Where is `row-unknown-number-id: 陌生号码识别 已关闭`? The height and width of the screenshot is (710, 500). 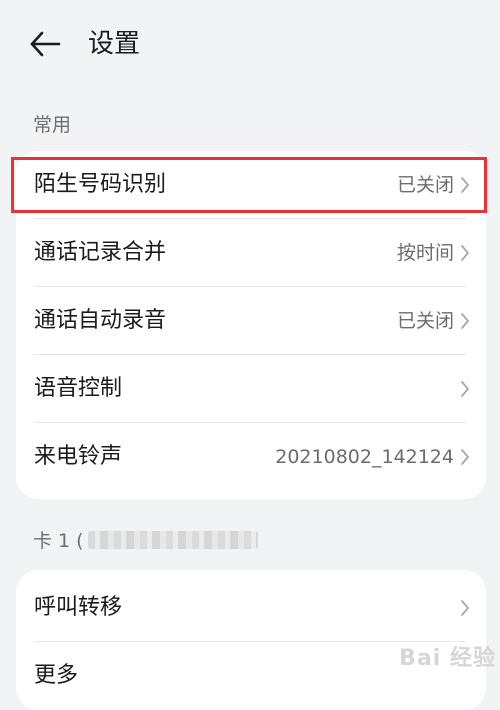 row-unknown-number-id: 陌生号码识别 已关闭 is located at coordinates (251, 185).